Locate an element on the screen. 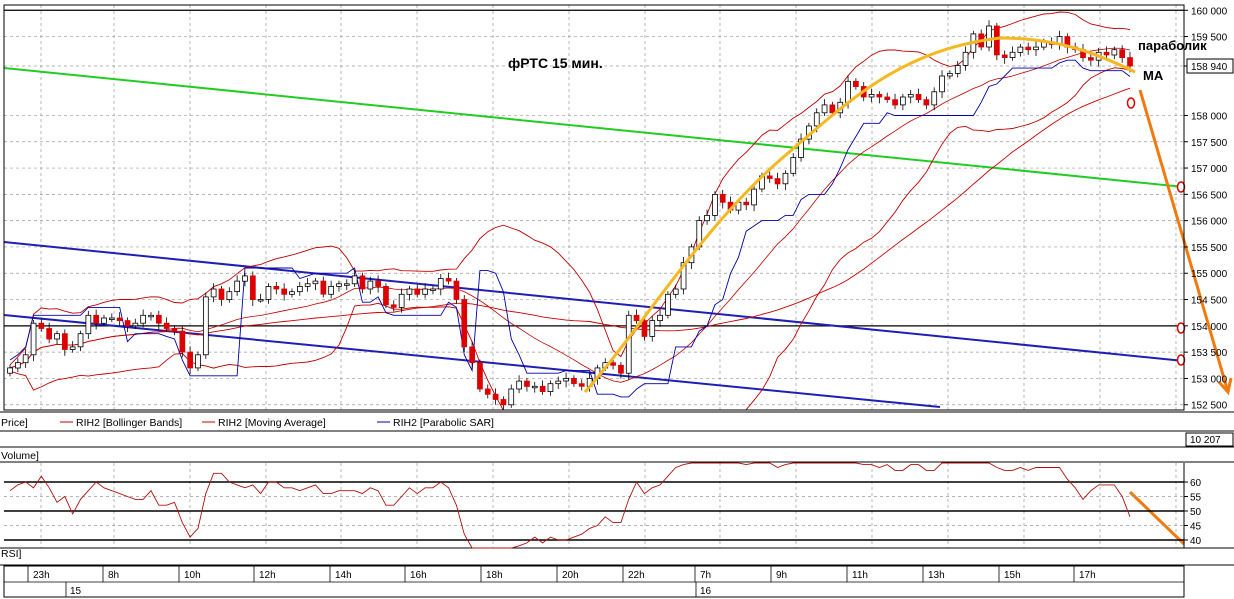 This screenshot has height=599, width=1234. rsi-tick-label: 45 is located at coordinates (1196, 527).